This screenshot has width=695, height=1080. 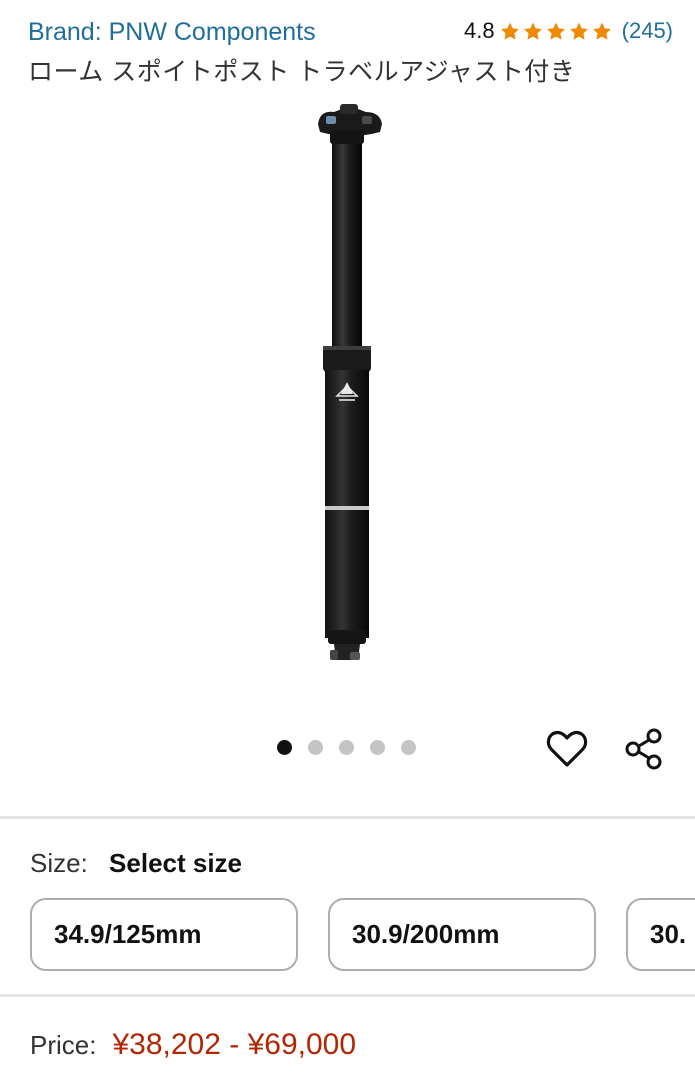 I want to click on heart-icon, so click(x=567, y=748).